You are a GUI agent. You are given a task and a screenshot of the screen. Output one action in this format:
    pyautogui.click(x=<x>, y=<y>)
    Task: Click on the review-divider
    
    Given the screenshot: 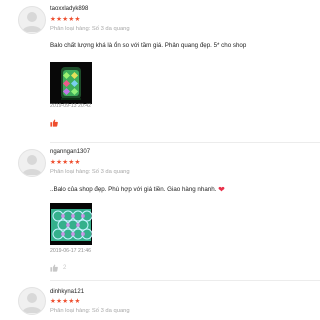 What is the action you would take?
    pyautogui.click(x=185, y=280)
    